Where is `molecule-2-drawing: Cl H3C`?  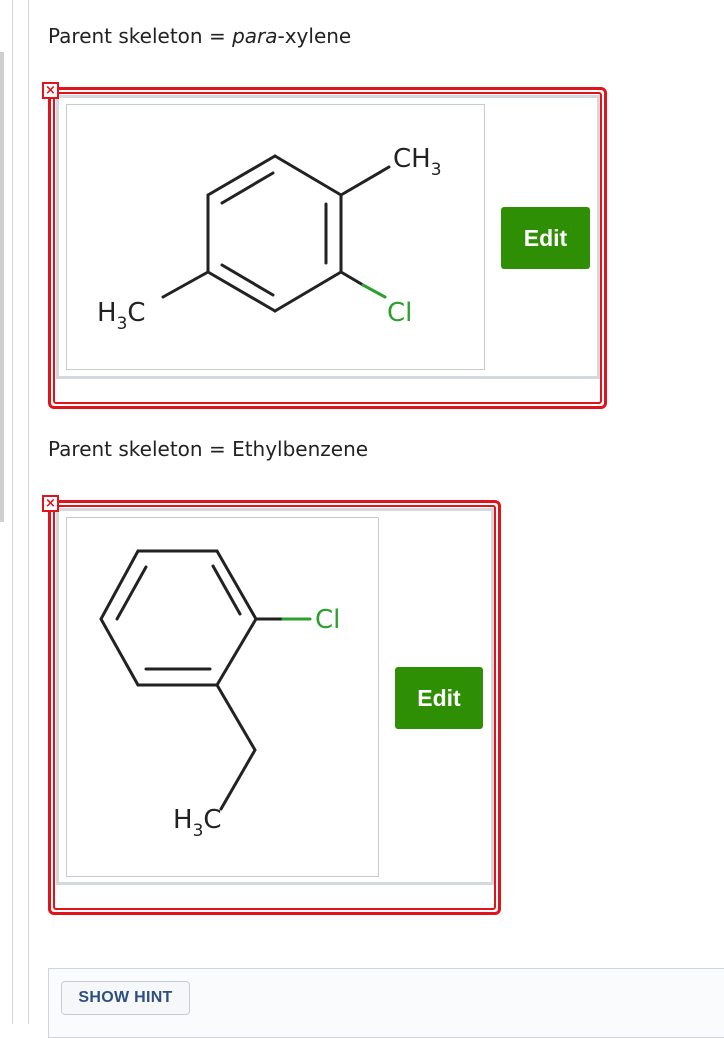
molecule-2-drawing: Cl H3C is located at coordinates (222, 697).